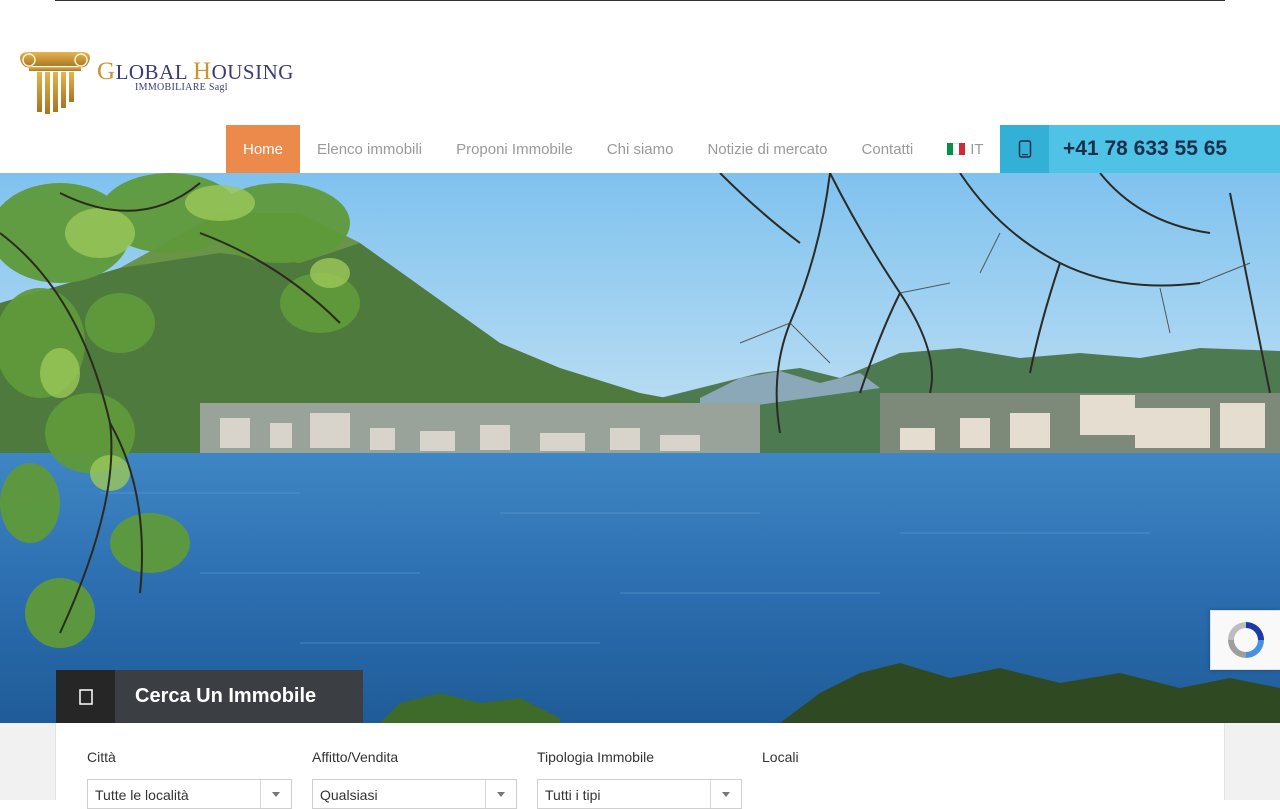 The width and height of the screenshot is (1280, 809). I want to click on citta-select: Tutte le località, so click(189, 794).